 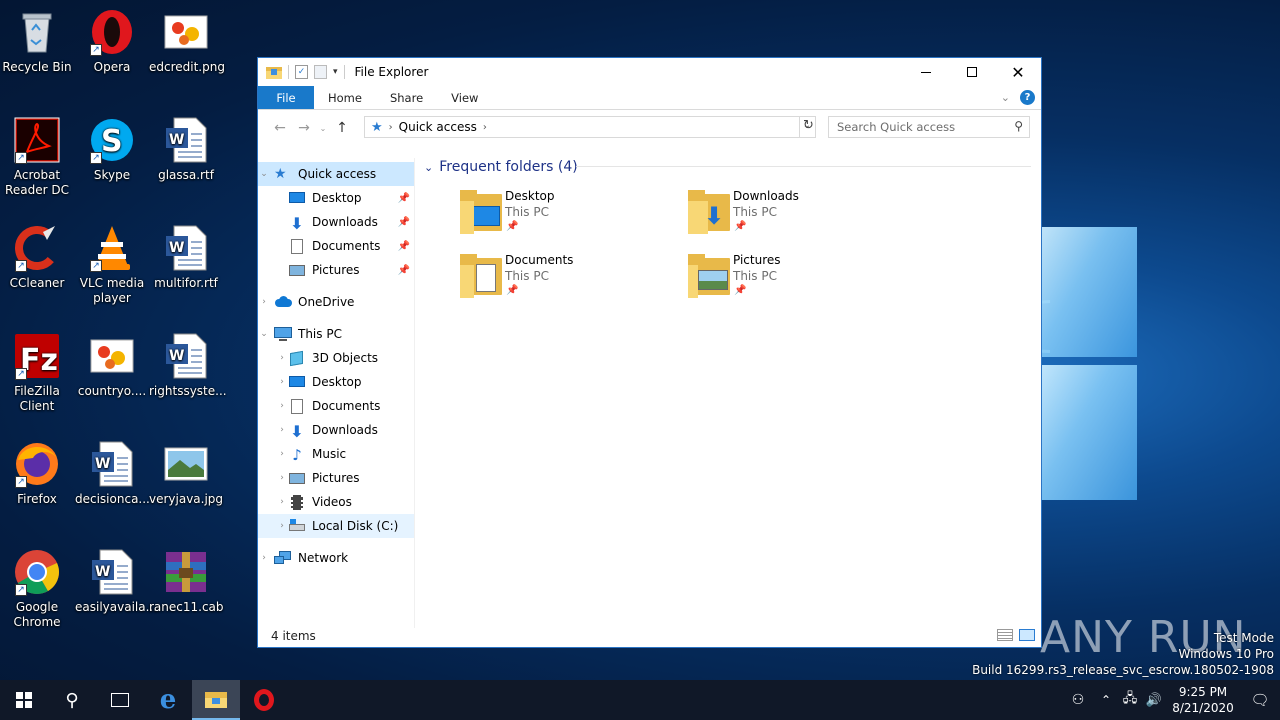 What do you see at coordinates (590, 127) in the screenshot?
I see `address-bar: ★ › Quick access › ⌄` at bounding box center [590, 127].